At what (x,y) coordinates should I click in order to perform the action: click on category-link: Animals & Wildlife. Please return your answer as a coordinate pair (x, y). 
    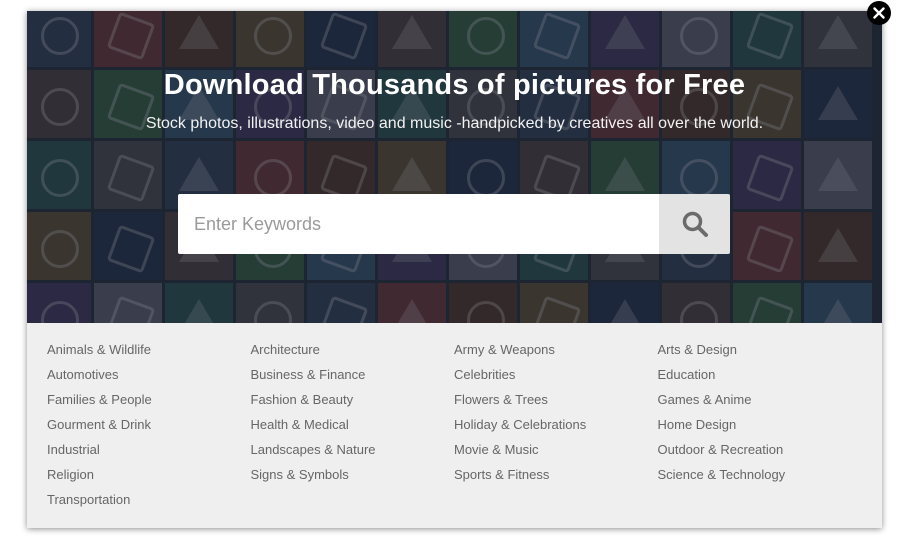
    Looking at the image, I should click on (149, 349).